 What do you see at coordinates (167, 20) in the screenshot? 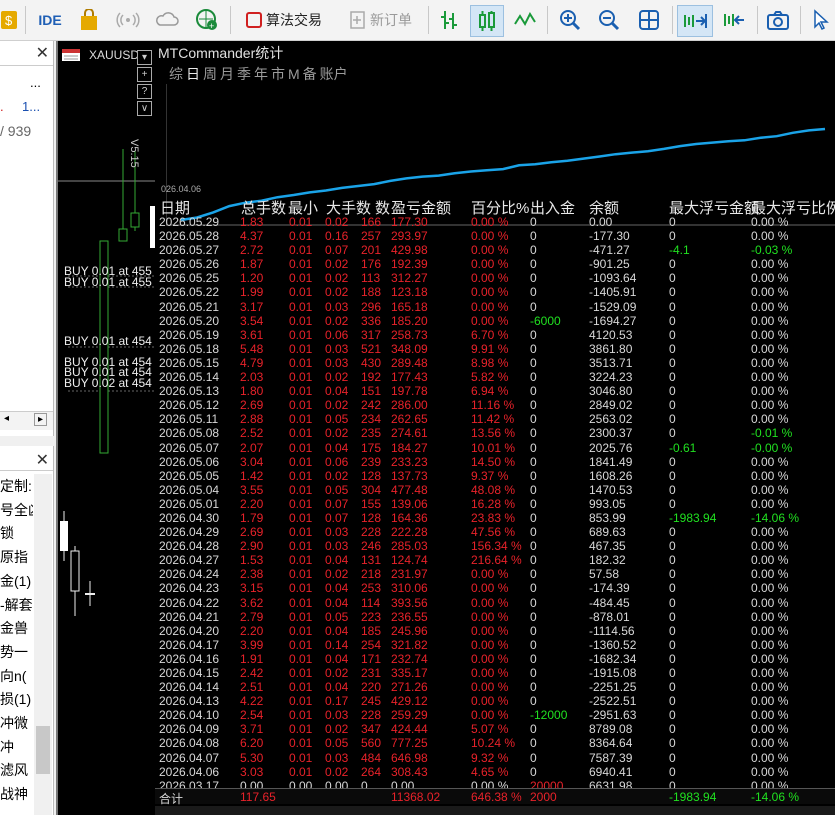
I see `cloud-icon` at bounding box center [167, 20].